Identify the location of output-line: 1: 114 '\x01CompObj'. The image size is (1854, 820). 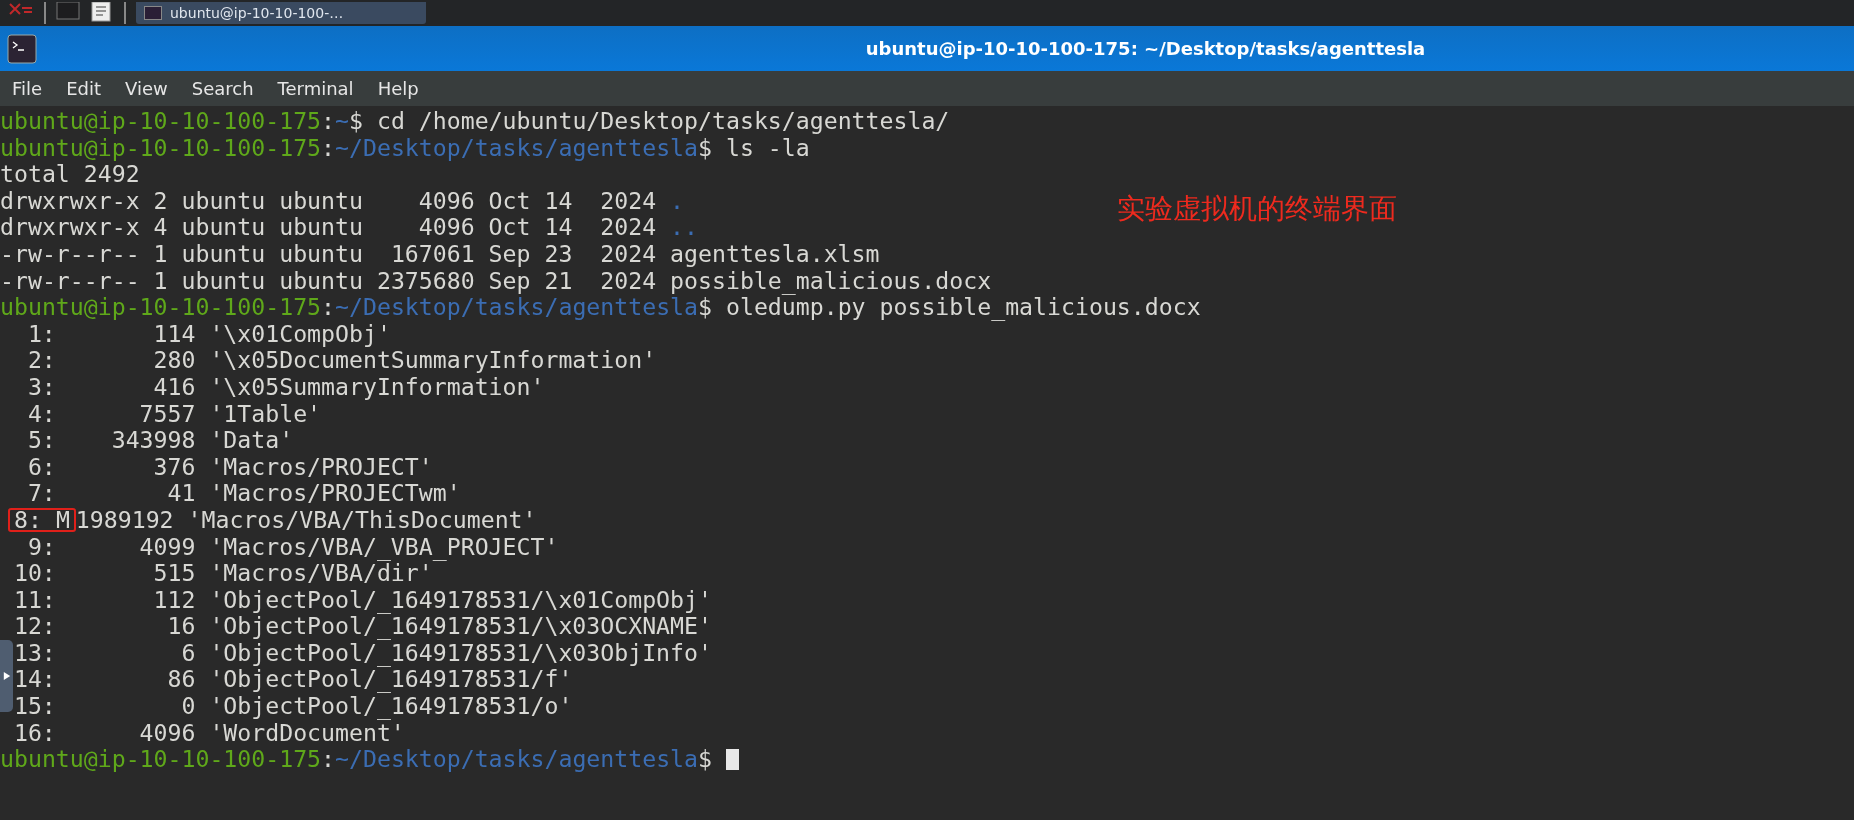
(209, 333).